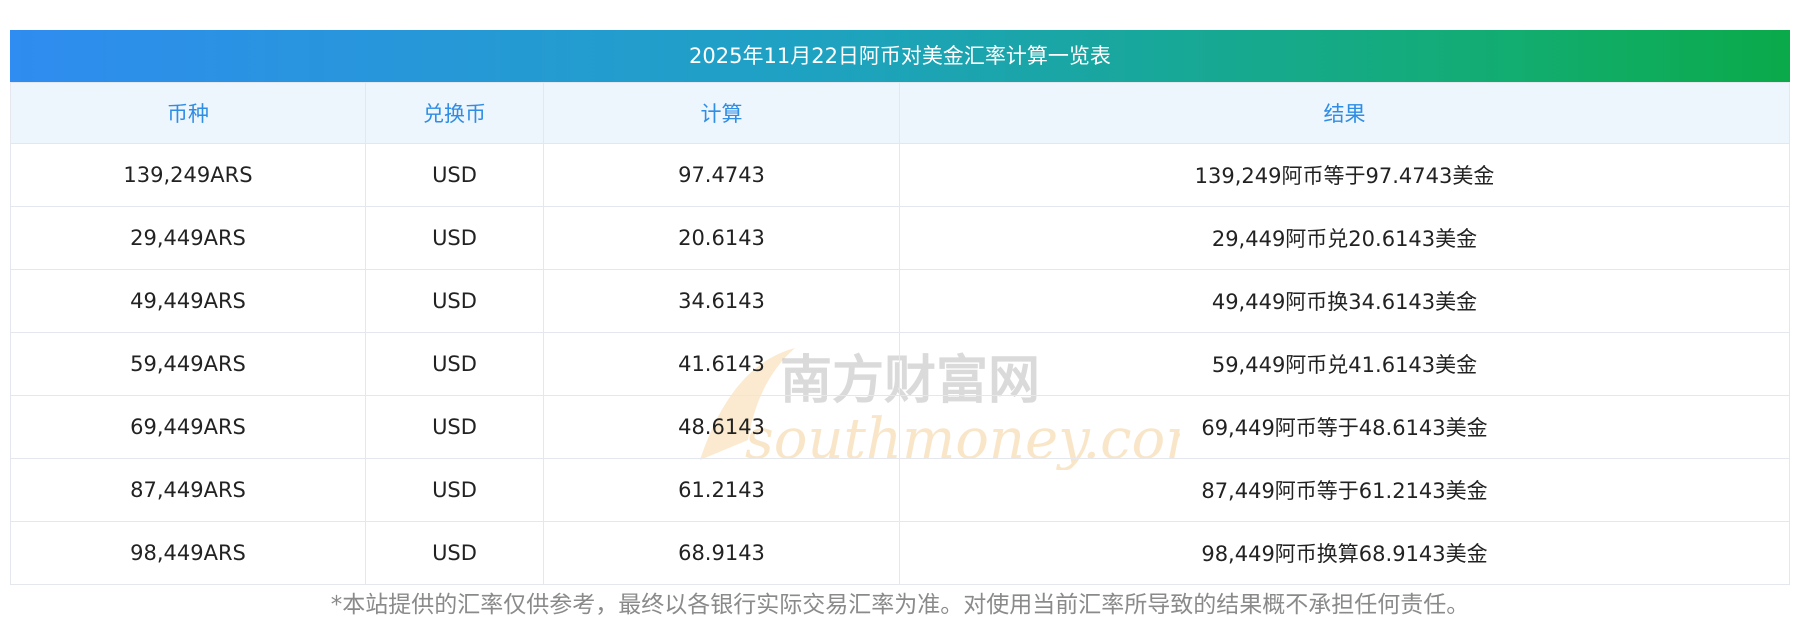  What do you see at coordinates (900, 56) in the screenshot?
I see `table-title: 2025年11月22日阿币对美金汇率计算一览表` at bounding box center [900, 56].